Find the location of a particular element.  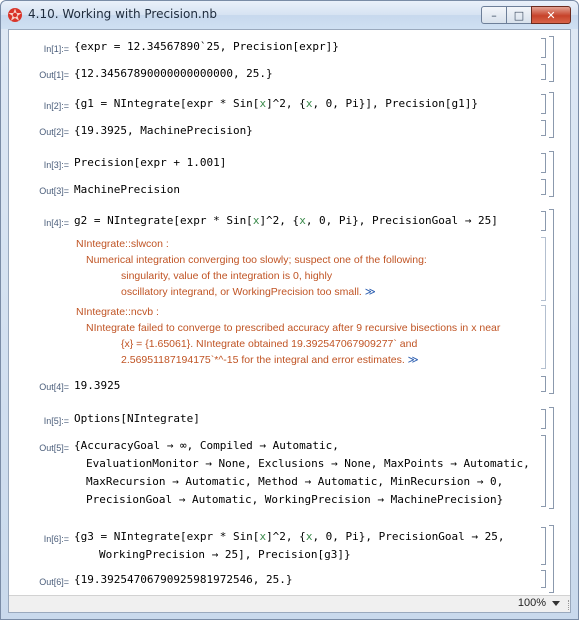

input-label: In[6]:= is located at coordinates (56, 539).